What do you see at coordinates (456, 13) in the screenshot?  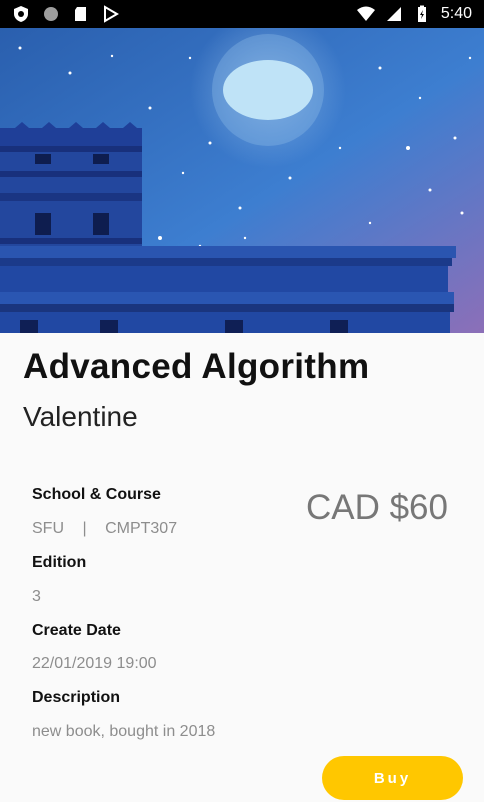 I see `status-time: 5:40` at bounding box center [456, 13].